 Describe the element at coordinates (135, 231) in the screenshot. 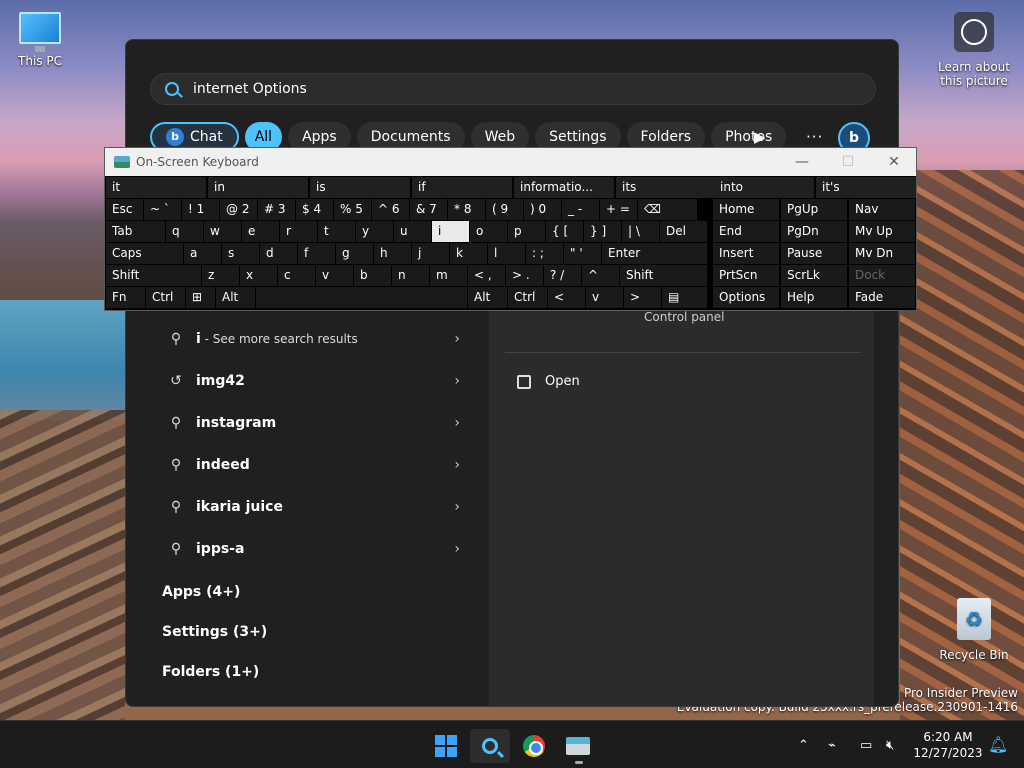

I see `osk-key: Tab` at that location.